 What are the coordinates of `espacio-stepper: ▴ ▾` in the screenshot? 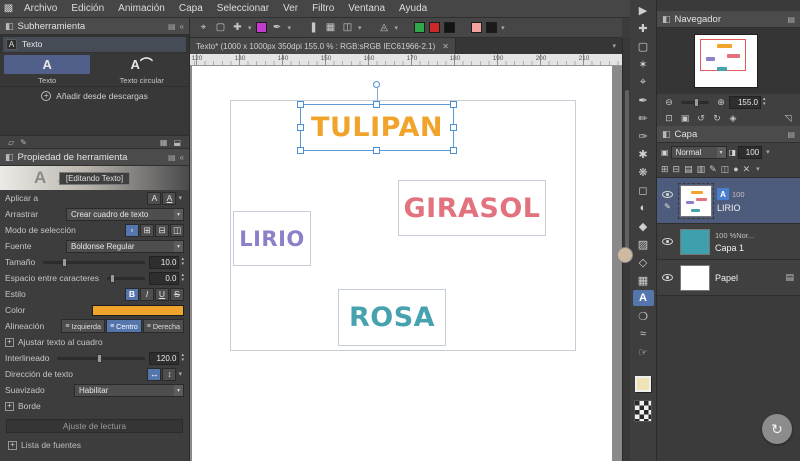 It's located at (182, 278).